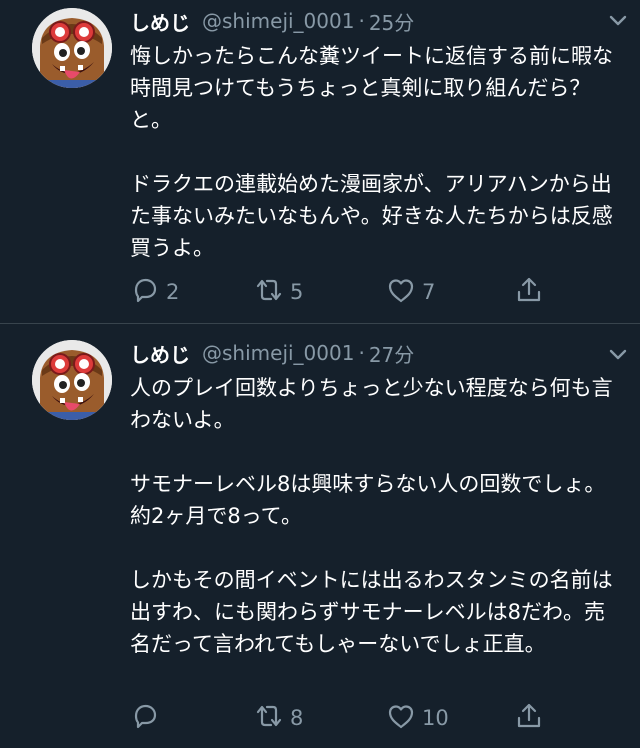  I want to click on retweet-count: 5, so click(297, 292).